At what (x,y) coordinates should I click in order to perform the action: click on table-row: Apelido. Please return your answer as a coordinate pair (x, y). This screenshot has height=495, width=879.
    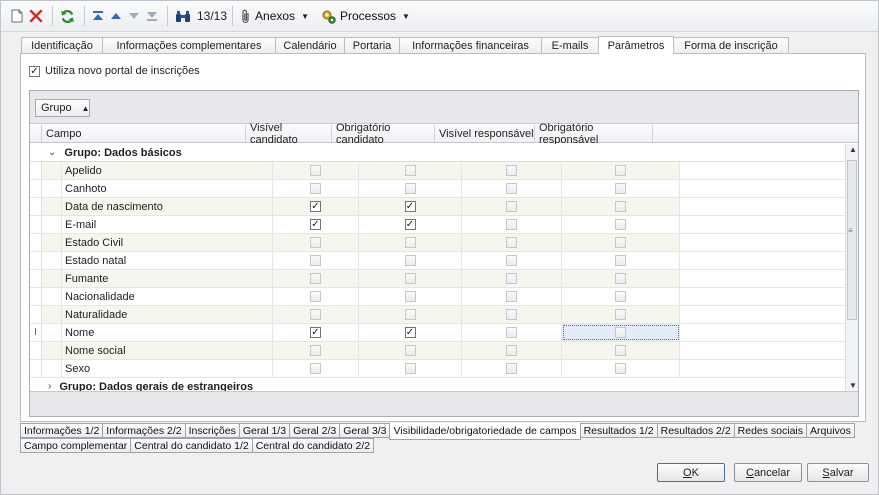
    Looking at the image, I should click on (437, 171).